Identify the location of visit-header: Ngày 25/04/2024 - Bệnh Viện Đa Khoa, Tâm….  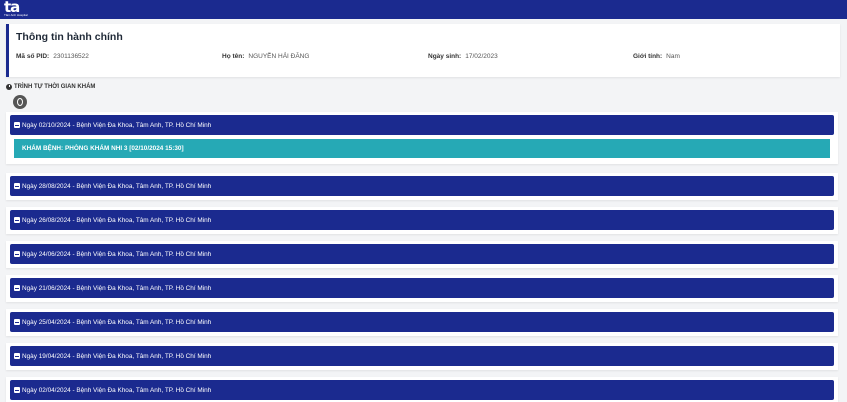
(422, 322).